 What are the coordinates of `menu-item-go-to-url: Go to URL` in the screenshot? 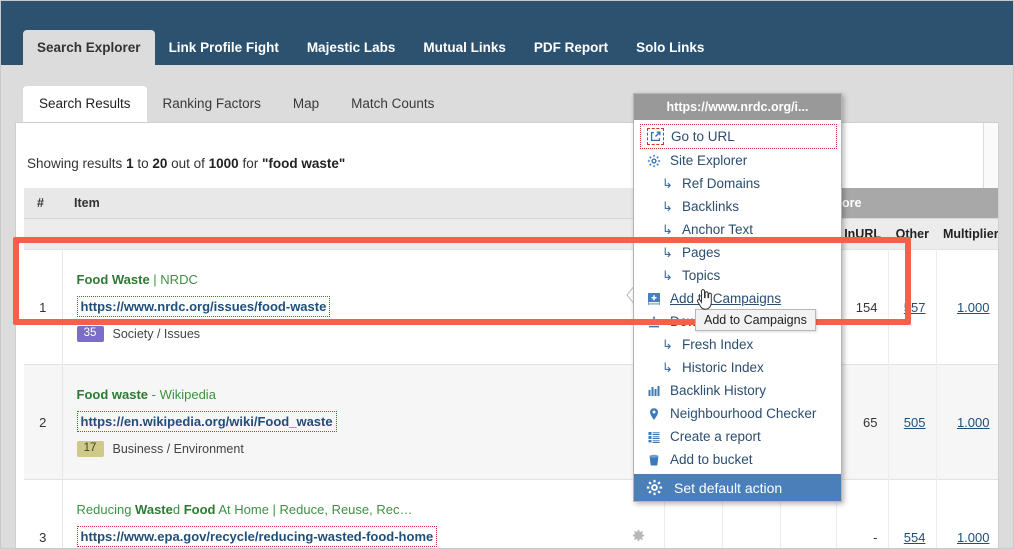 It's located at (738, 136).